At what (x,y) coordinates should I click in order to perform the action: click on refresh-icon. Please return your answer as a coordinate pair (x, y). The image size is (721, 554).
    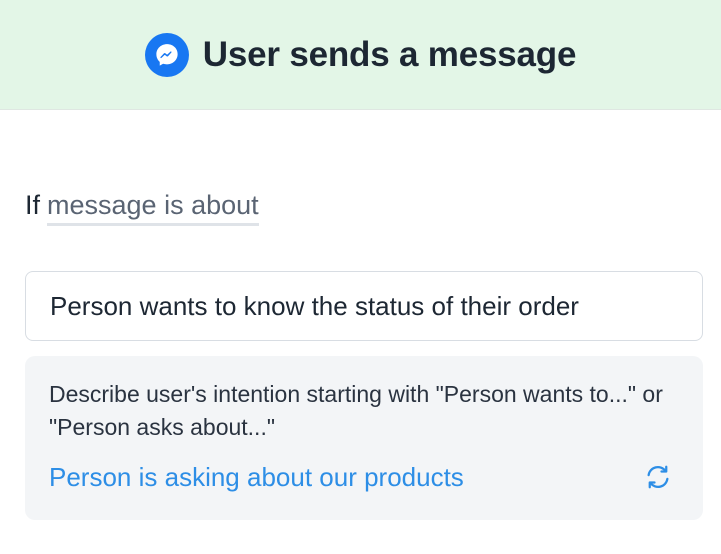
    Looking at the image, I should click on (658, 477).